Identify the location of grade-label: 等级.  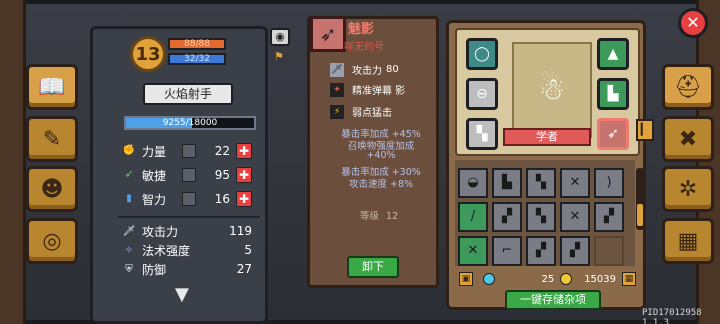
(370, 216).